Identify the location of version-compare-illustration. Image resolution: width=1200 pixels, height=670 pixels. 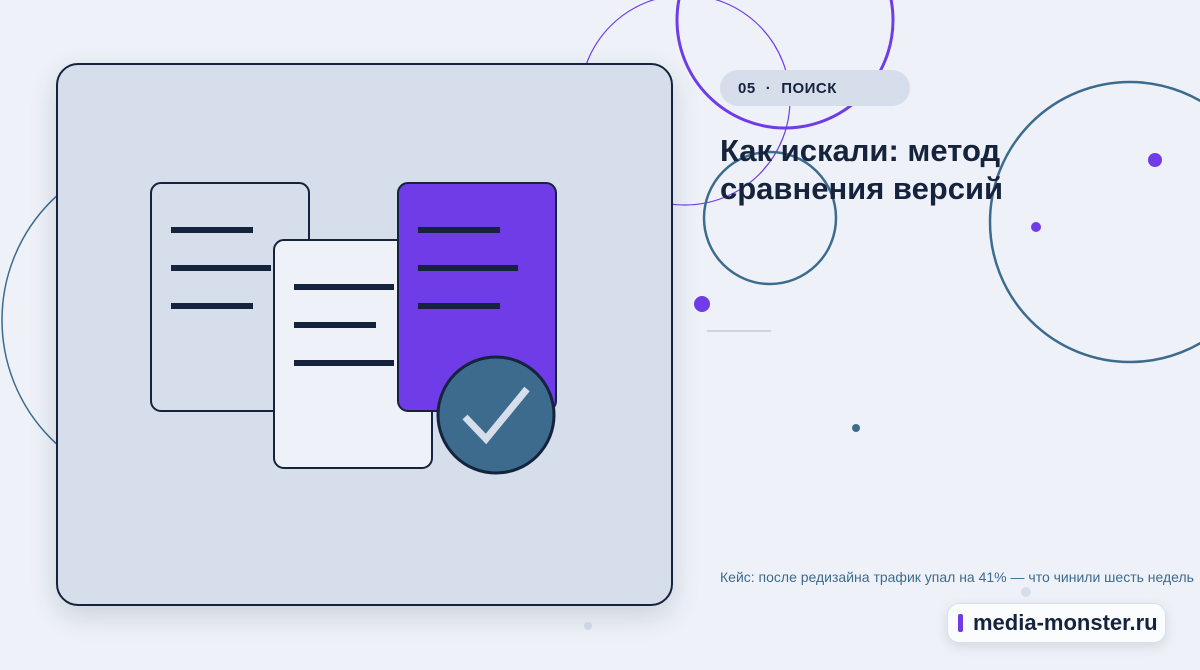
(353, 328).